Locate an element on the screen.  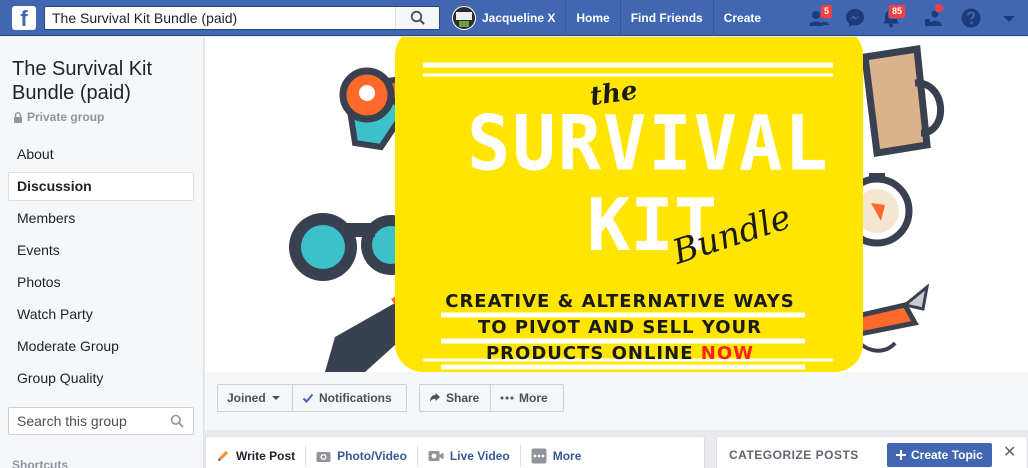
messenger-button is located at coordinates (855, 18).